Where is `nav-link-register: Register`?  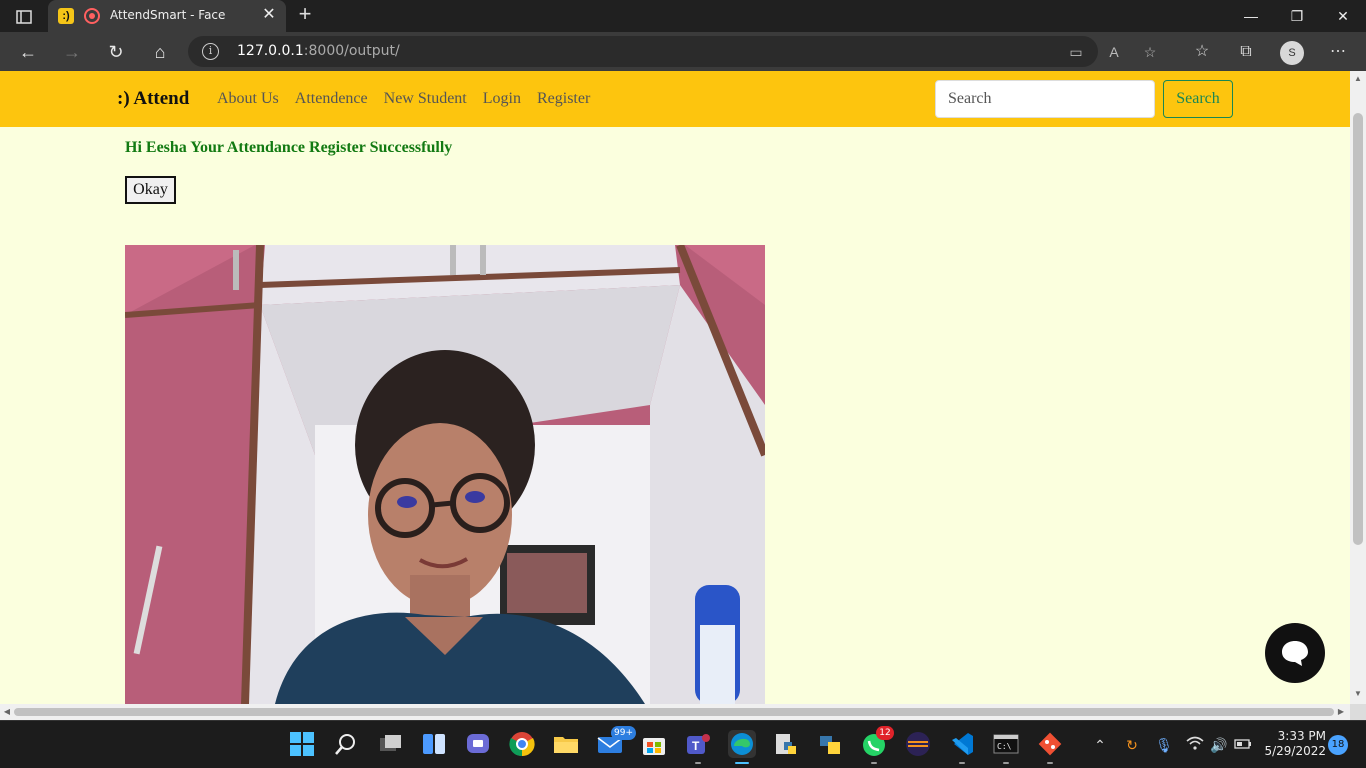
nav-link-register: Register is located at coordinates (563, 99).